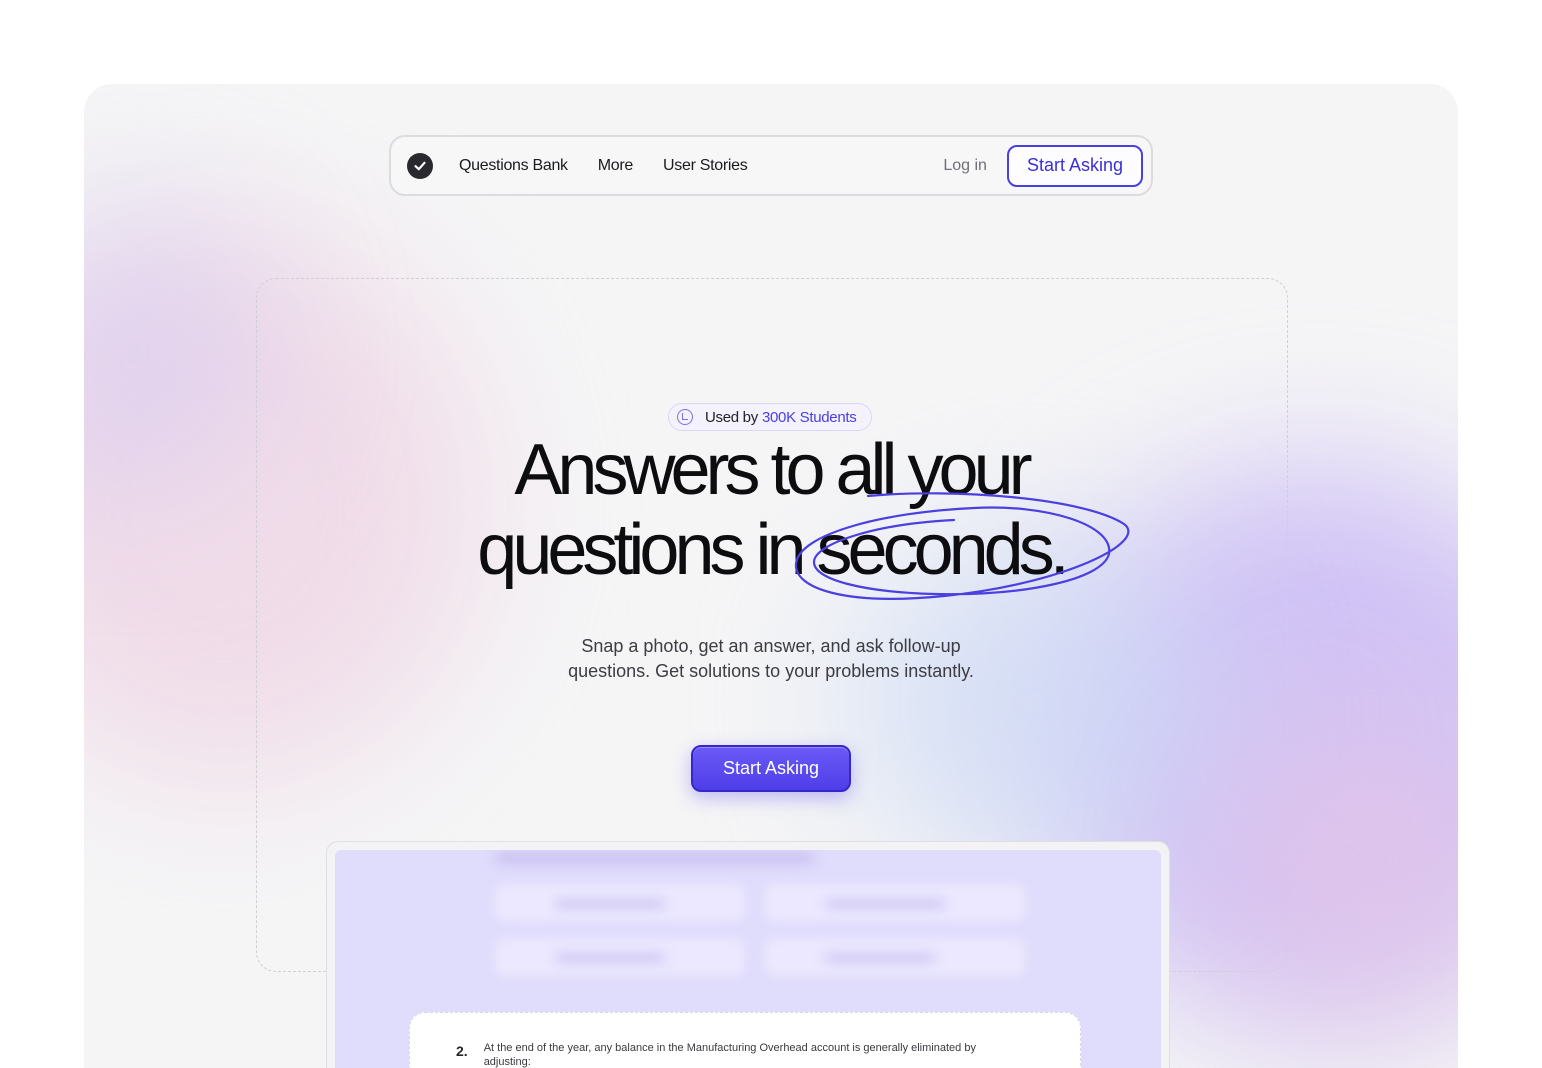  I want to click on login-link: Log in, so click(965, 166).